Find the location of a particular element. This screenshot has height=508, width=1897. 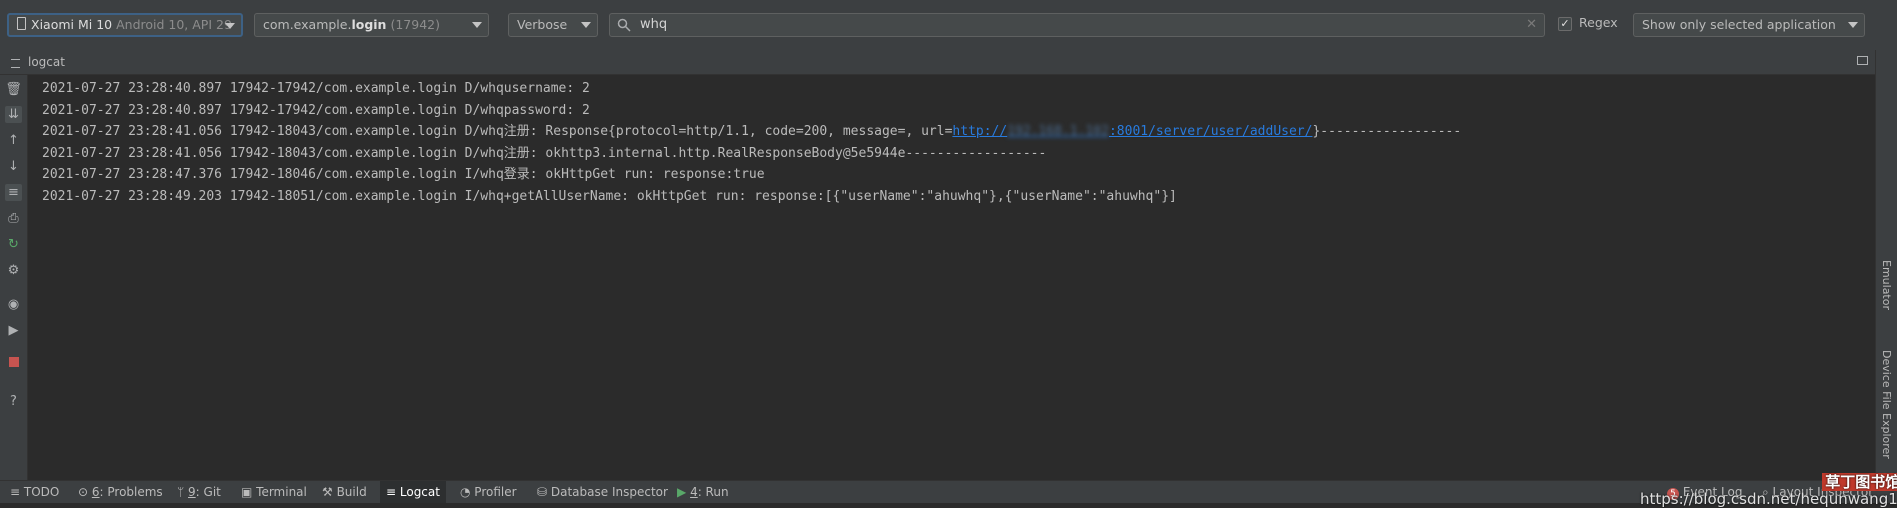

log-url-path: :8001/server/user/addUser/ is located at coordinates (1210, 131).